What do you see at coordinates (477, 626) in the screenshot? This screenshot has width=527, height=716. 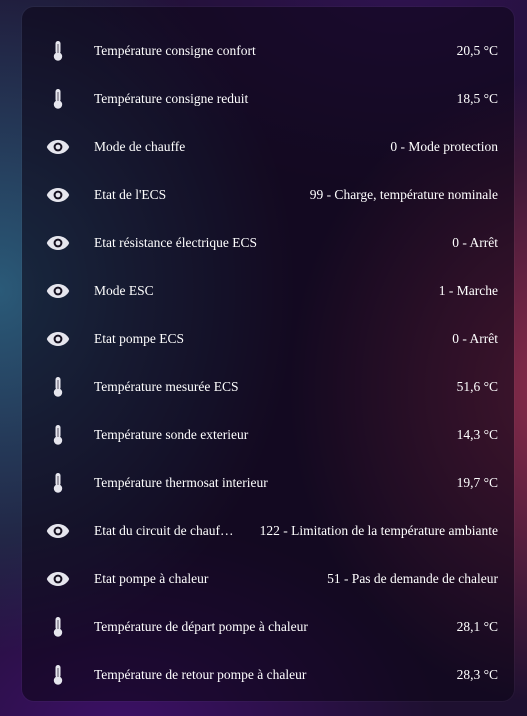 I see `entity-value: 28,1 °C` at bounding box center [477, 626].